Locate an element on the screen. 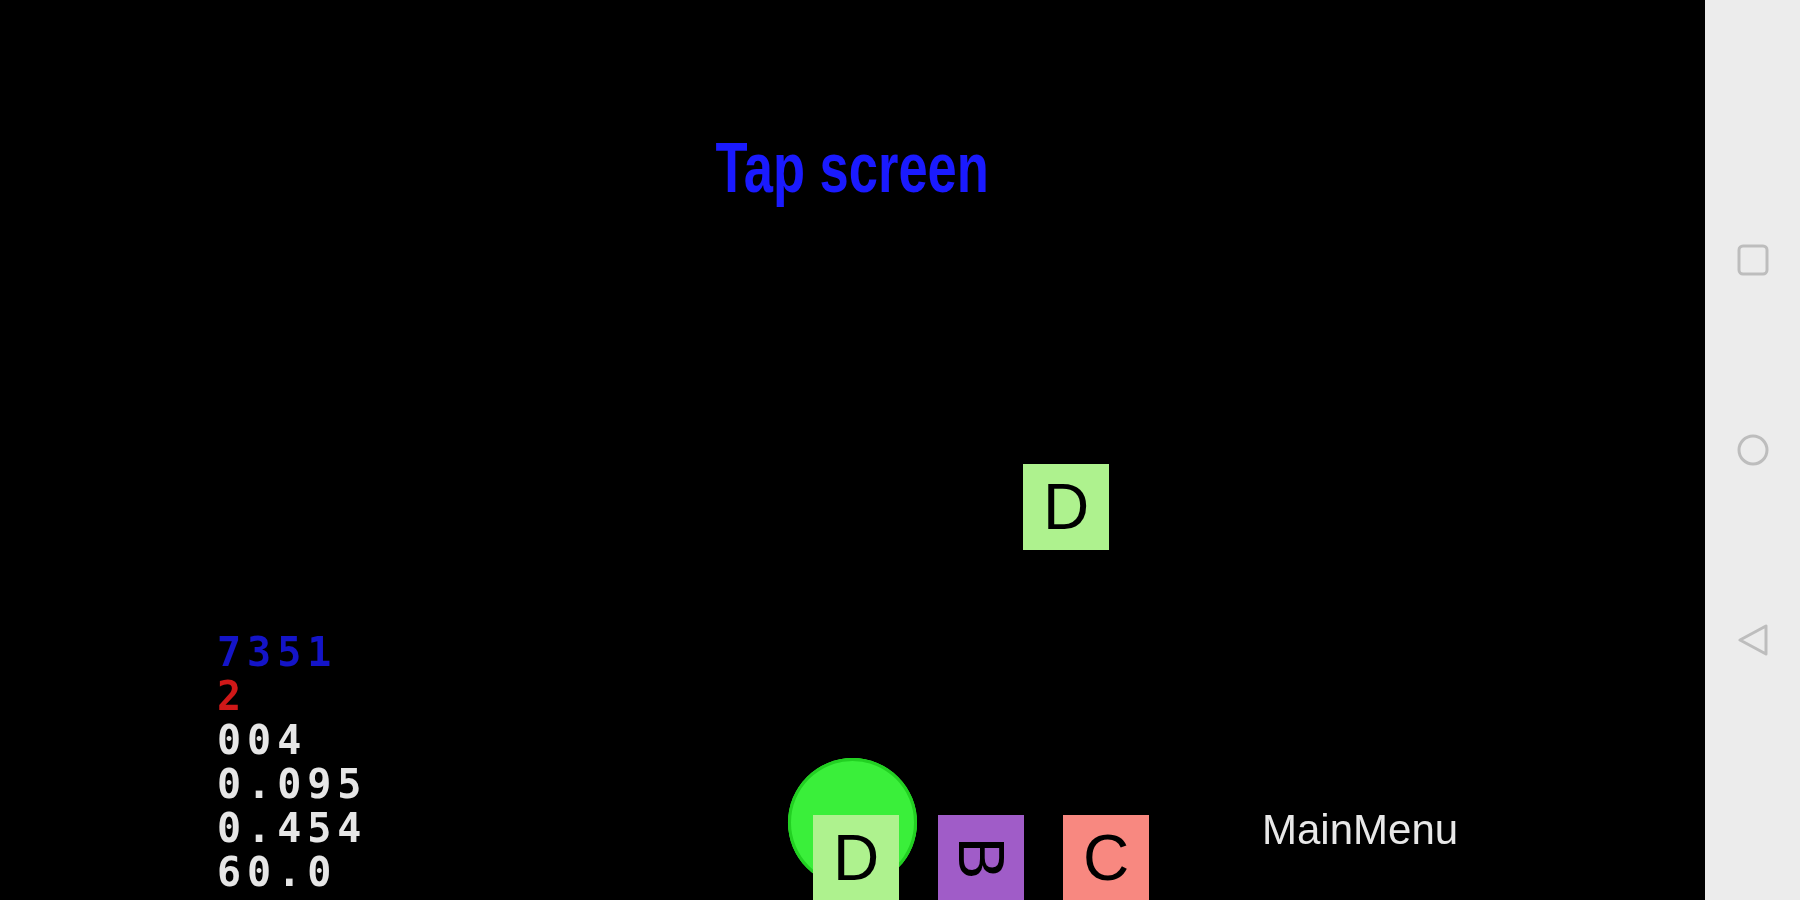  recent-apps-icon is located at coordinates (1752, 260).